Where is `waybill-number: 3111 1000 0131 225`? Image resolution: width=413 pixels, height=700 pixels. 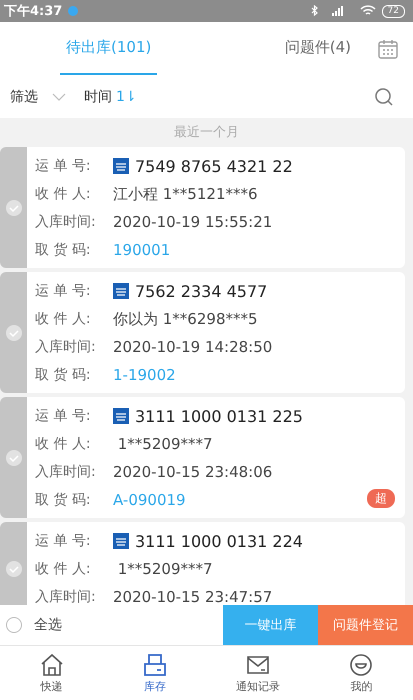
waybill-number: 3111 1000 0131 225 is located at coordinates (219, 416).